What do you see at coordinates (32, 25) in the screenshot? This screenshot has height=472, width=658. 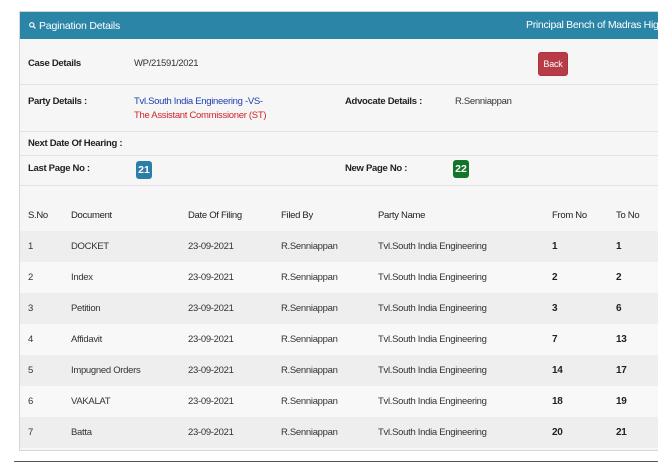 I see `search-icon` at bounding box center [32, 25].